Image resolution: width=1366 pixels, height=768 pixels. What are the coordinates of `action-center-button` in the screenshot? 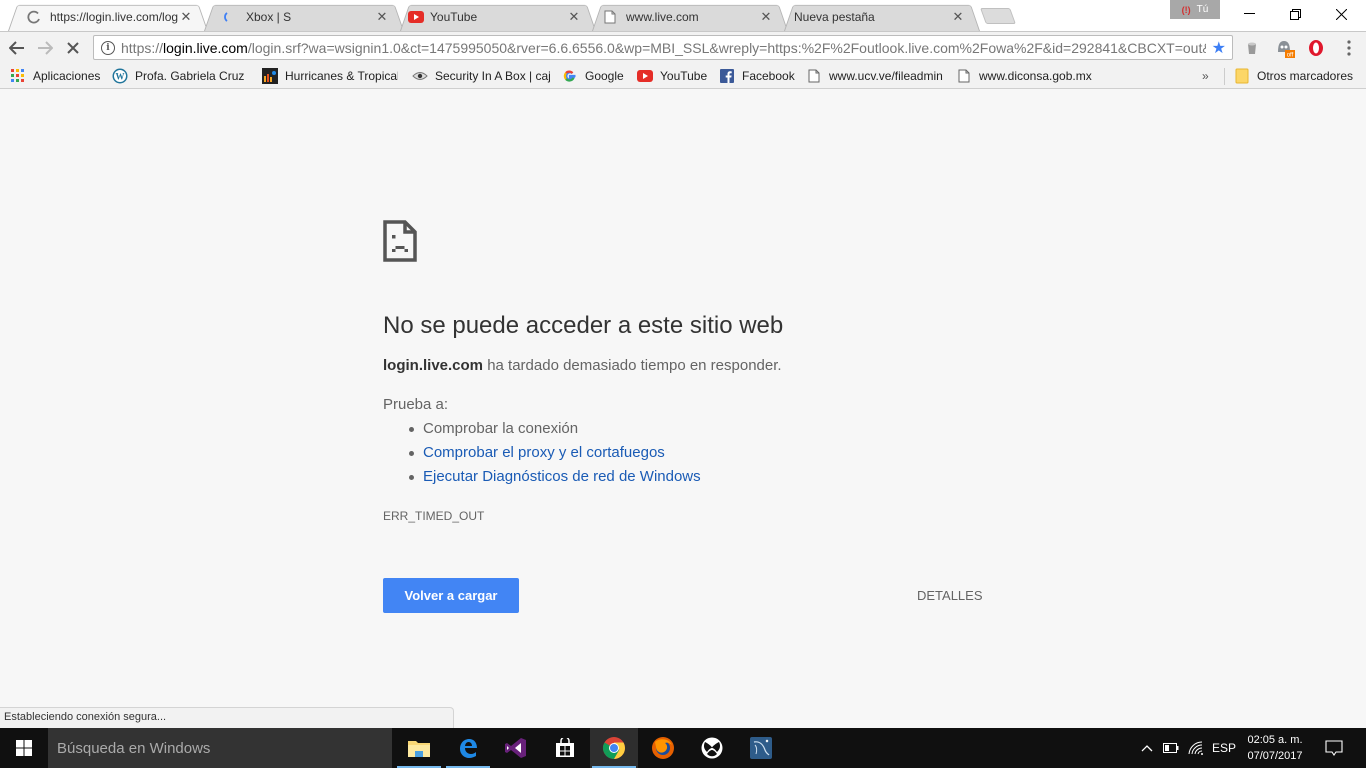 It's located at (1334, 748).